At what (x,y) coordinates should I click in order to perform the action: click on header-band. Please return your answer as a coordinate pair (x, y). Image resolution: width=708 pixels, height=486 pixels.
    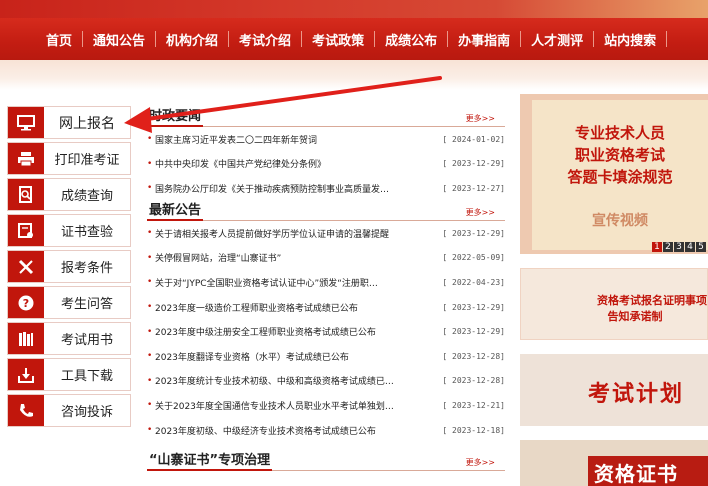
    Looking at the image, I should click on (354, 75).